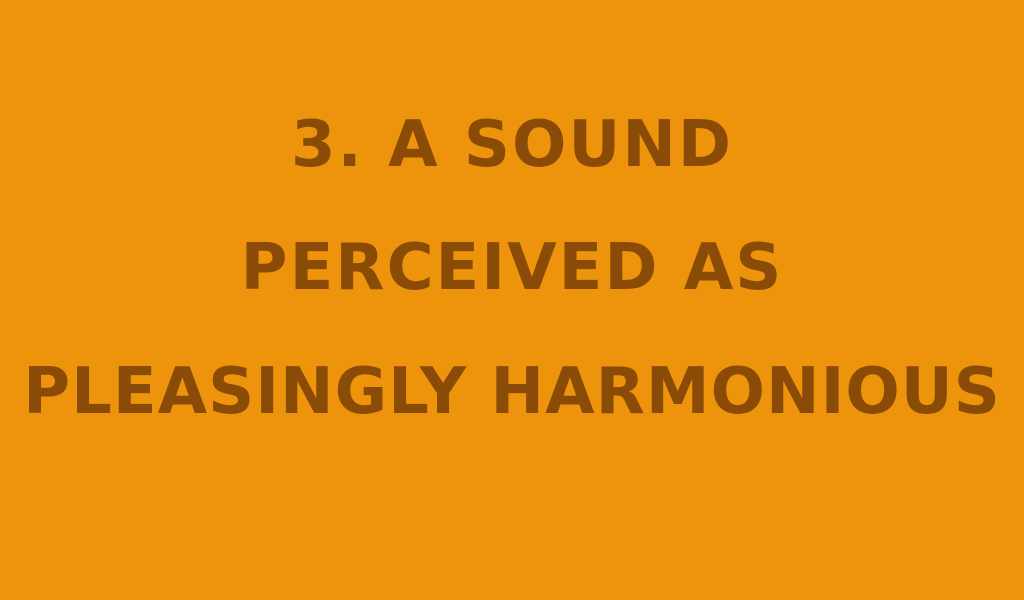 Image resolution: width=1024 pixels, height=600 pixels. Describe the element at coordinates (512, 145) in the screenshot. I see `slide-text-line-1: 3. A SOUND` at that location.